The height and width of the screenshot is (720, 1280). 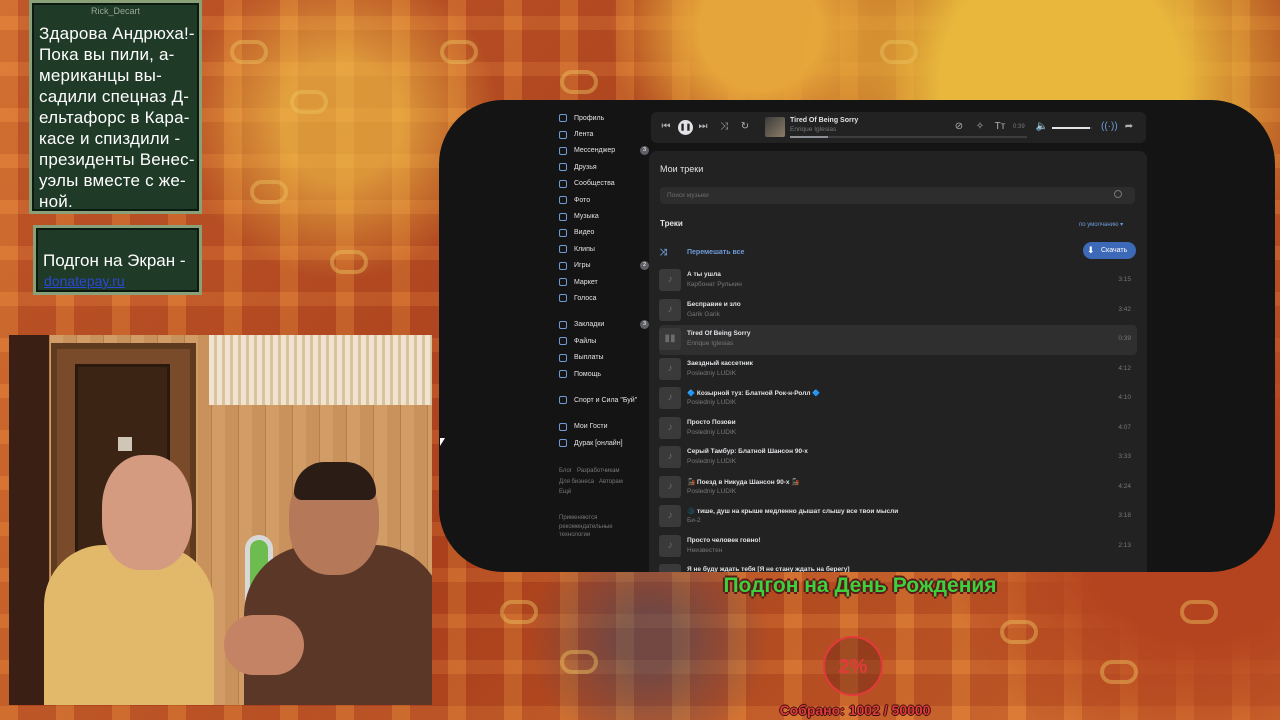 I want to click on sidebar-item-label: Мои Гости, so click(x=591, y=427).